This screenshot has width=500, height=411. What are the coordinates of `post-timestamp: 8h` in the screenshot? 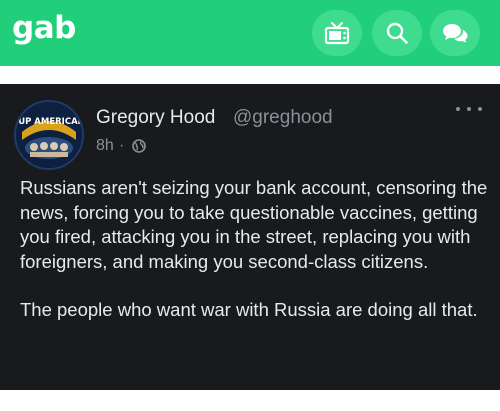 It's located at (105, 146).